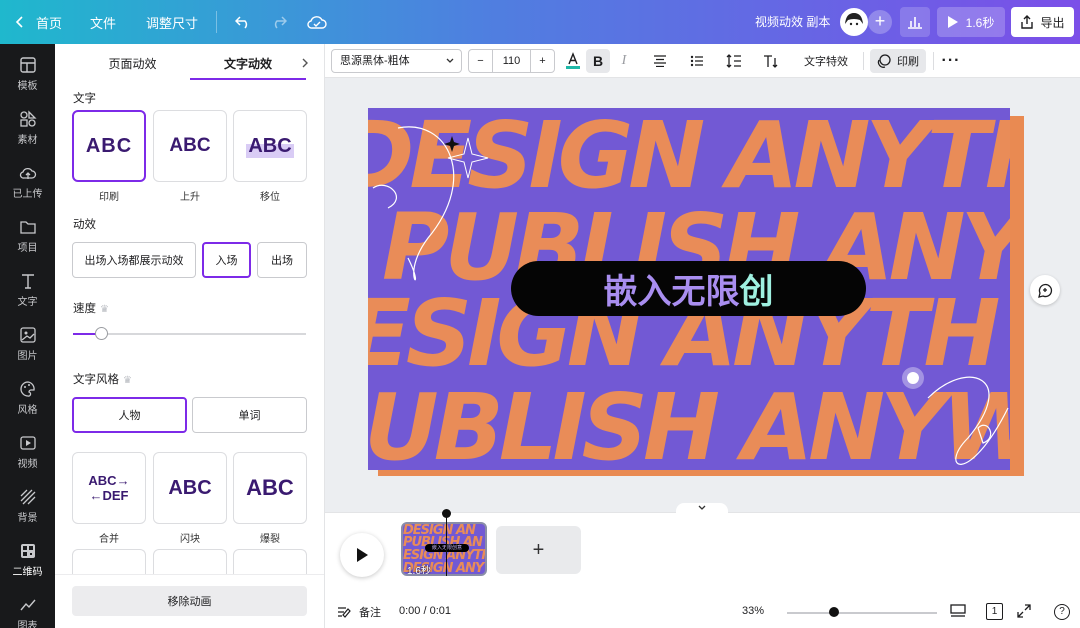 The image size is (1080, 628). What do you see at coordinates (1062, 612) in the screenshot?
I see `help-button: ?` at bounding box center [1062, 612].